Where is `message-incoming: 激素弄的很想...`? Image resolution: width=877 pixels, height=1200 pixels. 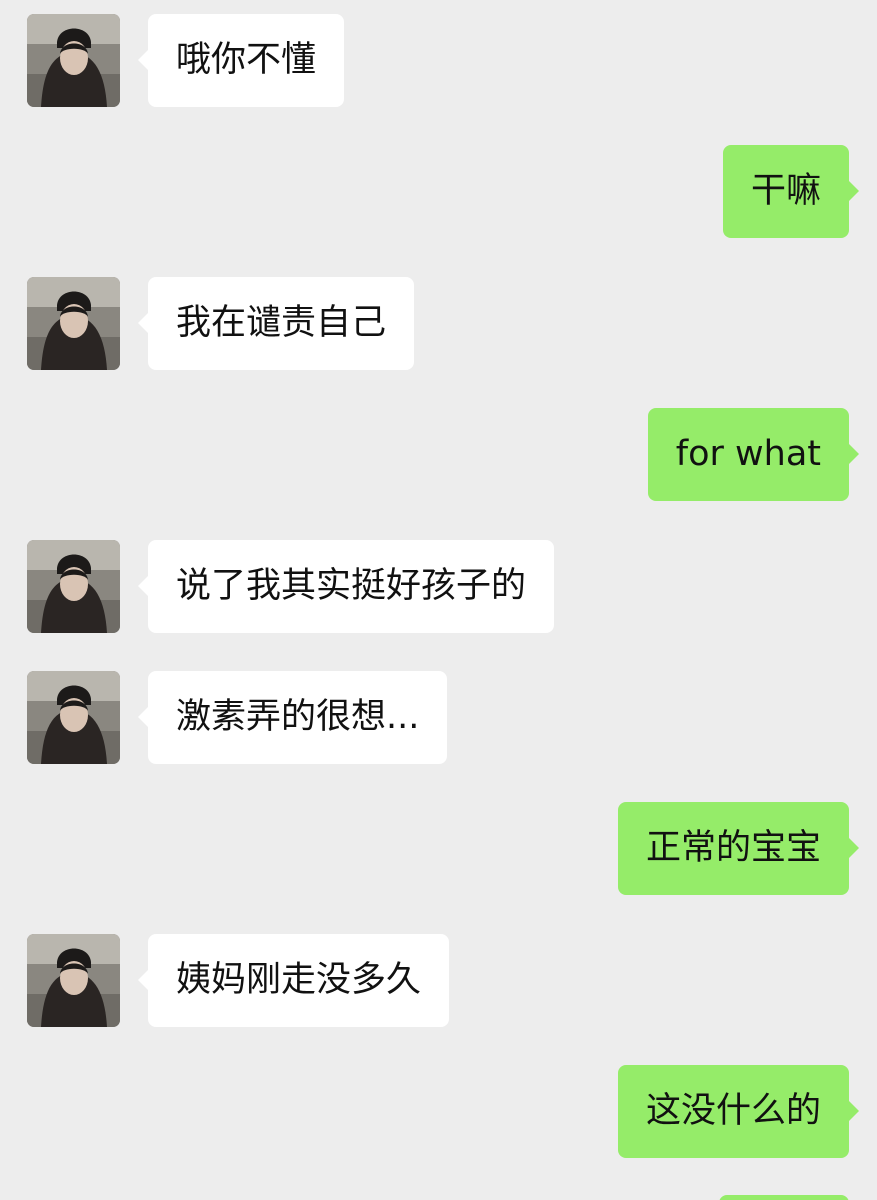
message-incoming: 激素弄的很想... is located at coordinates (438, 717).